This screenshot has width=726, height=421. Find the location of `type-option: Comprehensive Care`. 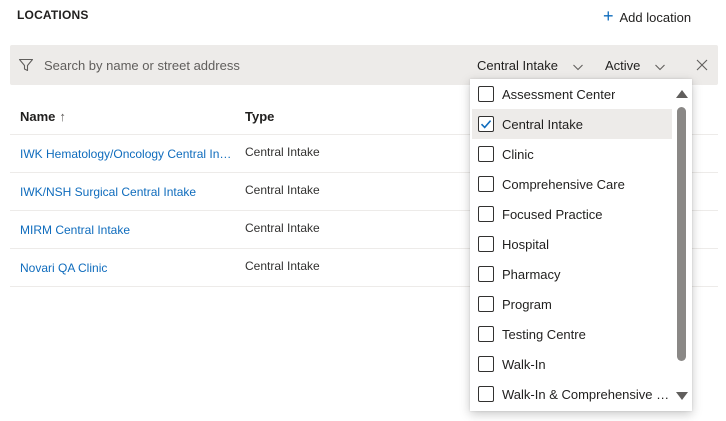

type-option: Comprehensive Care is located at coordinates (572, 184).